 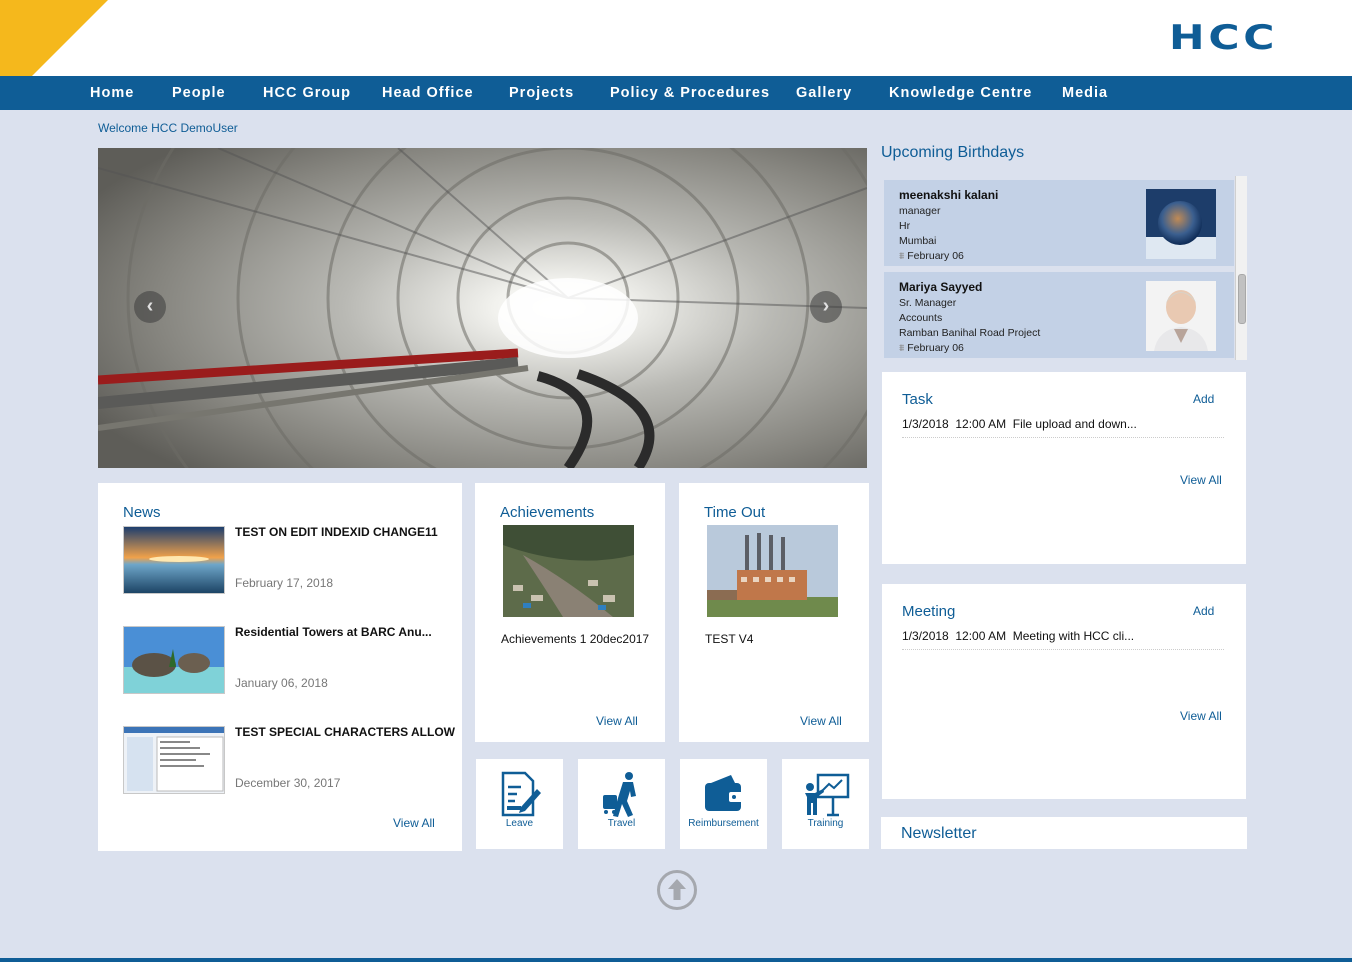 What do you see at coordinates (1203, 611) in the screenshot?
I see `meeting-add-link: Add` at bounding box center [1203, 611].